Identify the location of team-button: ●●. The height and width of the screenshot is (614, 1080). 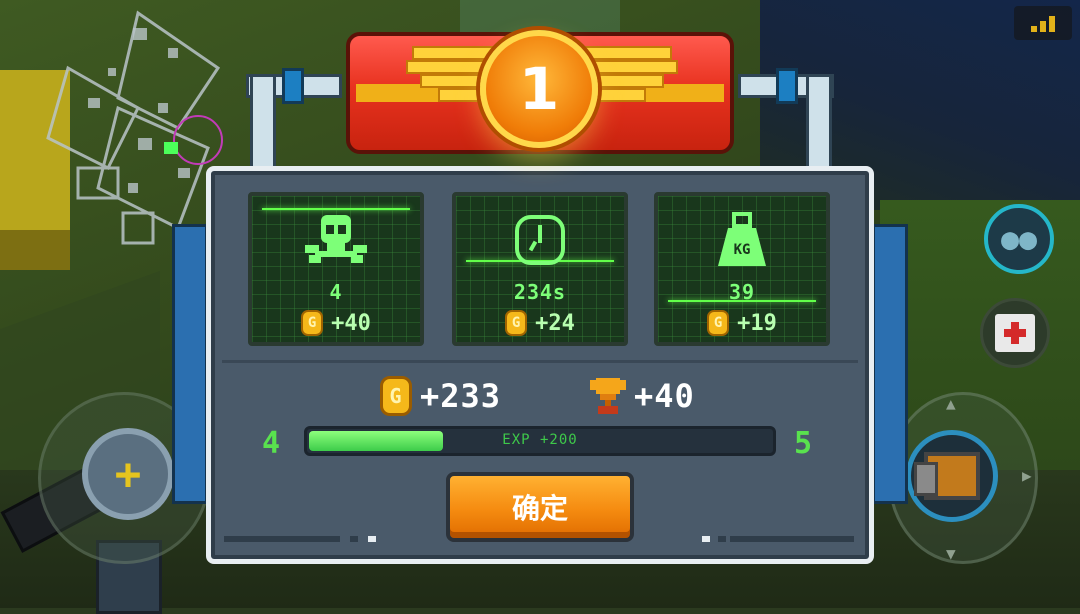
(1019, 239).